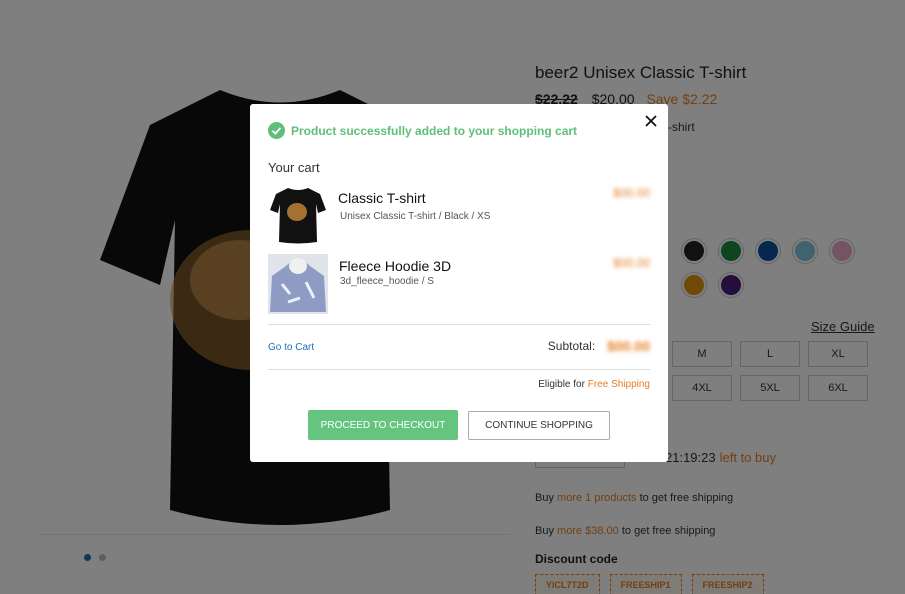 The height and width of the screenshot is (594, 905). I want to click on proceed-to-checkout-button: PROCEED TO CHECKOUT, so click(383, 425).